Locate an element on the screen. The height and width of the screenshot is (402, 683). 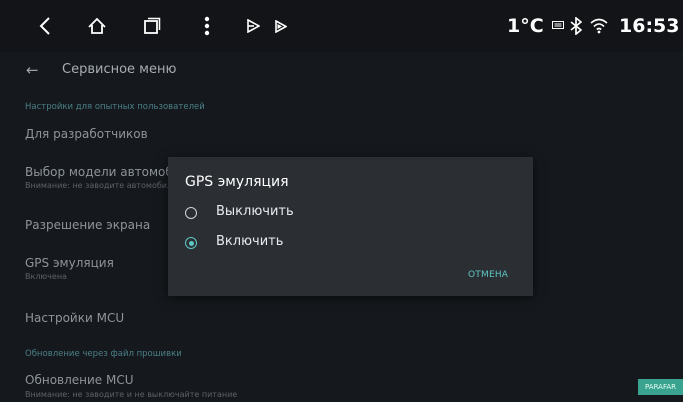
section-header-advanced: Настройки для опытных пользователей is located at coordinates (115, 107).